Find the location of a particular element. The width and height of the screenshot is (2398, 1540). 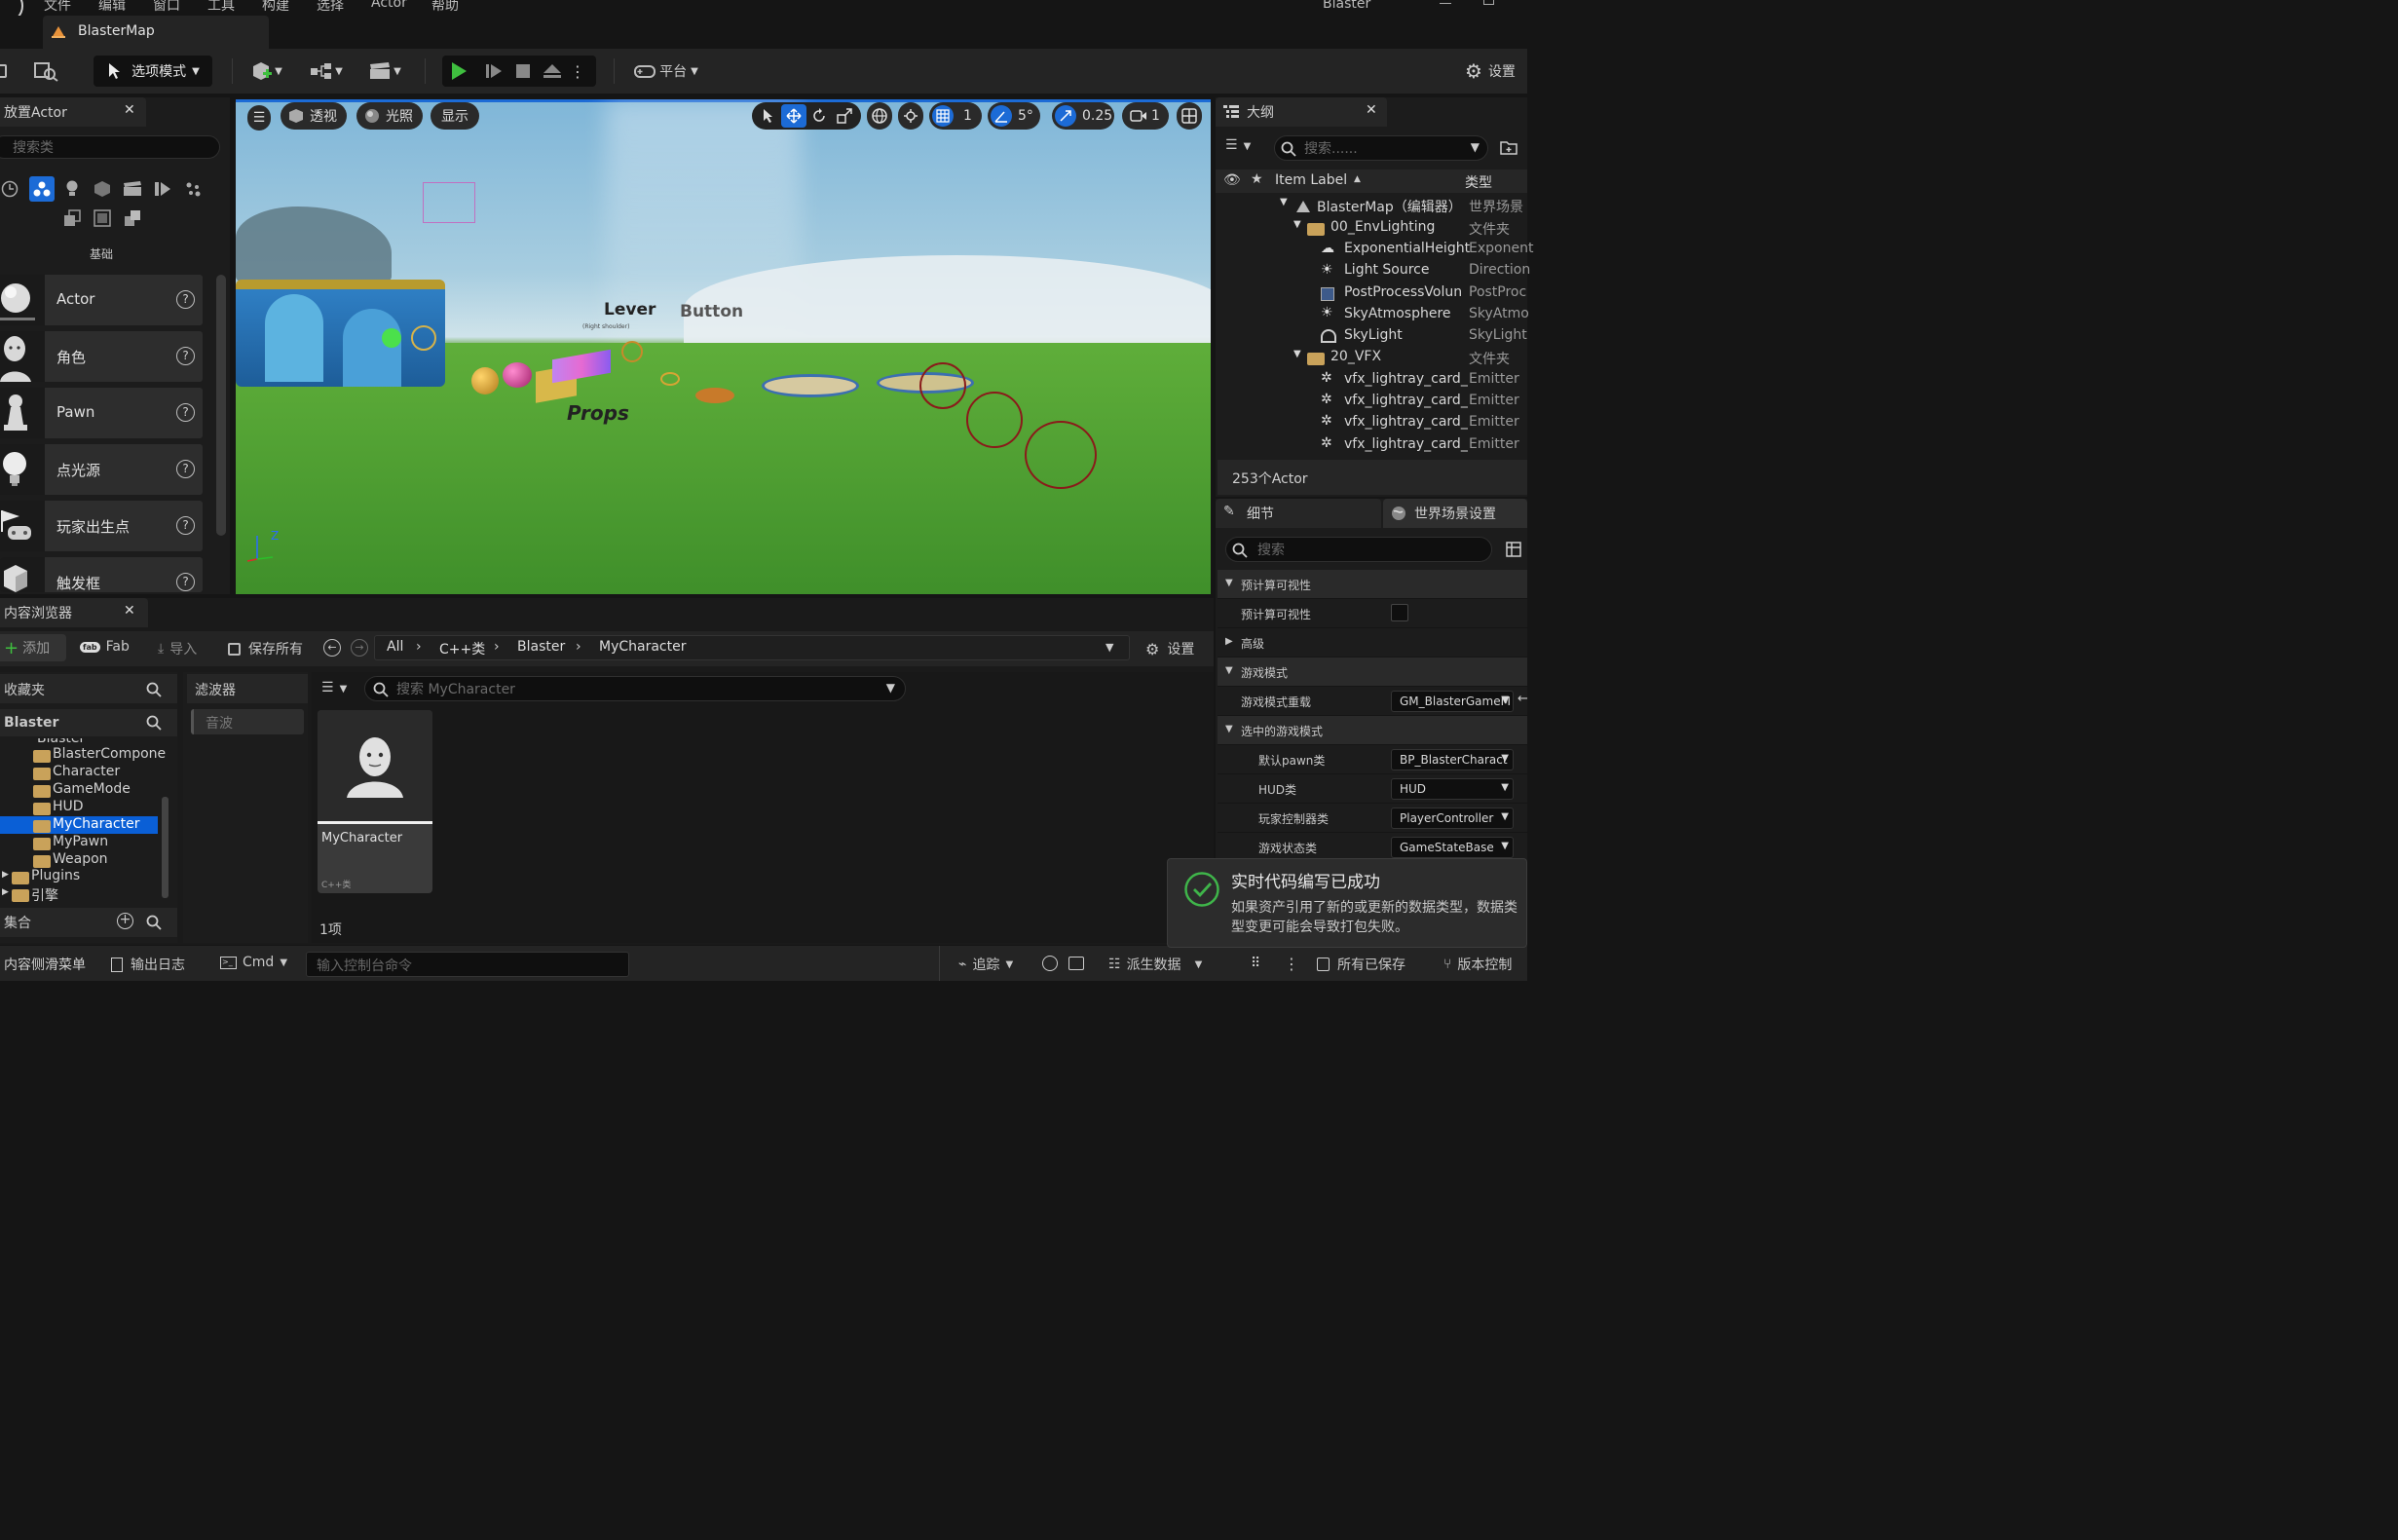

actor-item-actor: Actor ? is located at coordinates (101, 300).